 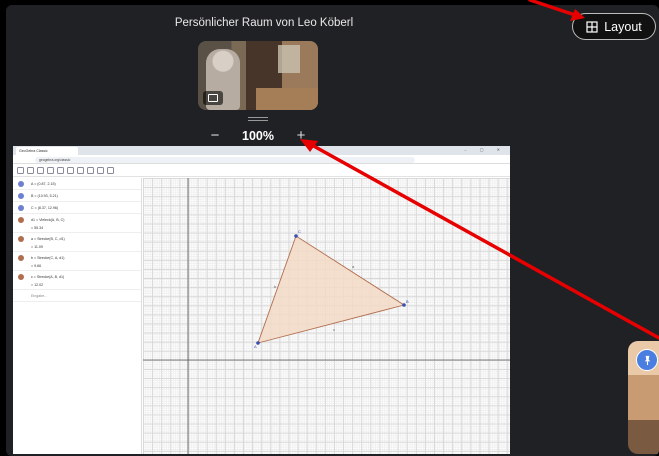 I want to click on label-side-b: b, so click(x=275, y=286).